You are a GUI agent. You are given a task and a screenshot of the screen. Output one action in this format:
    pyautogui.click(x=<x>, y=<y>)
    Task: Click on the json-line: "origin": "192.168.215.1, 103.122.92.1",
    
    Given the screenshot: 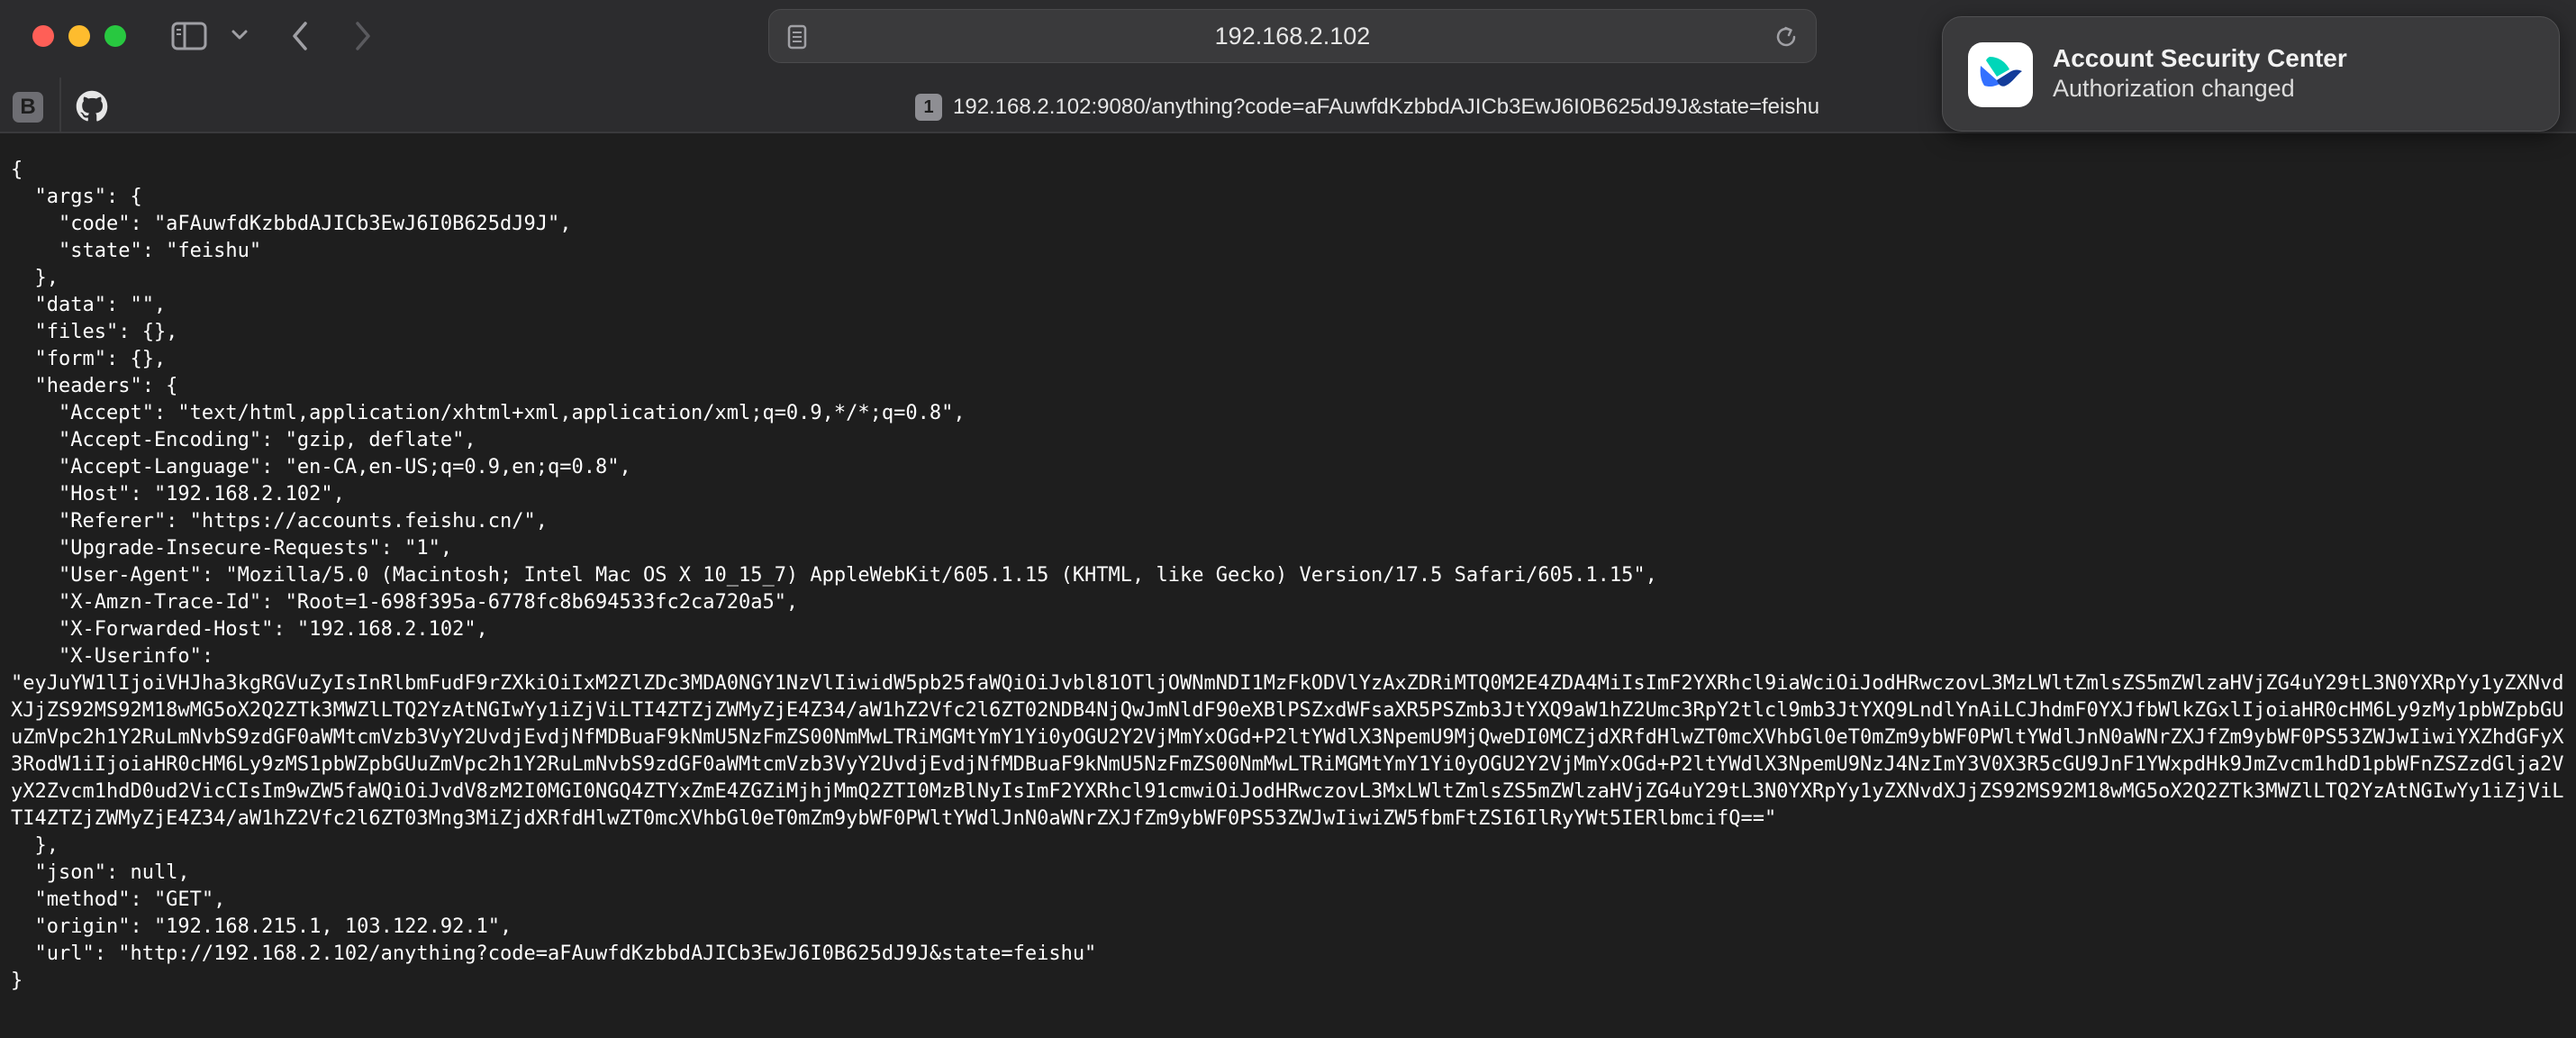 What is the action you would take?
    pyautogui.click(x=261, y=926)
    